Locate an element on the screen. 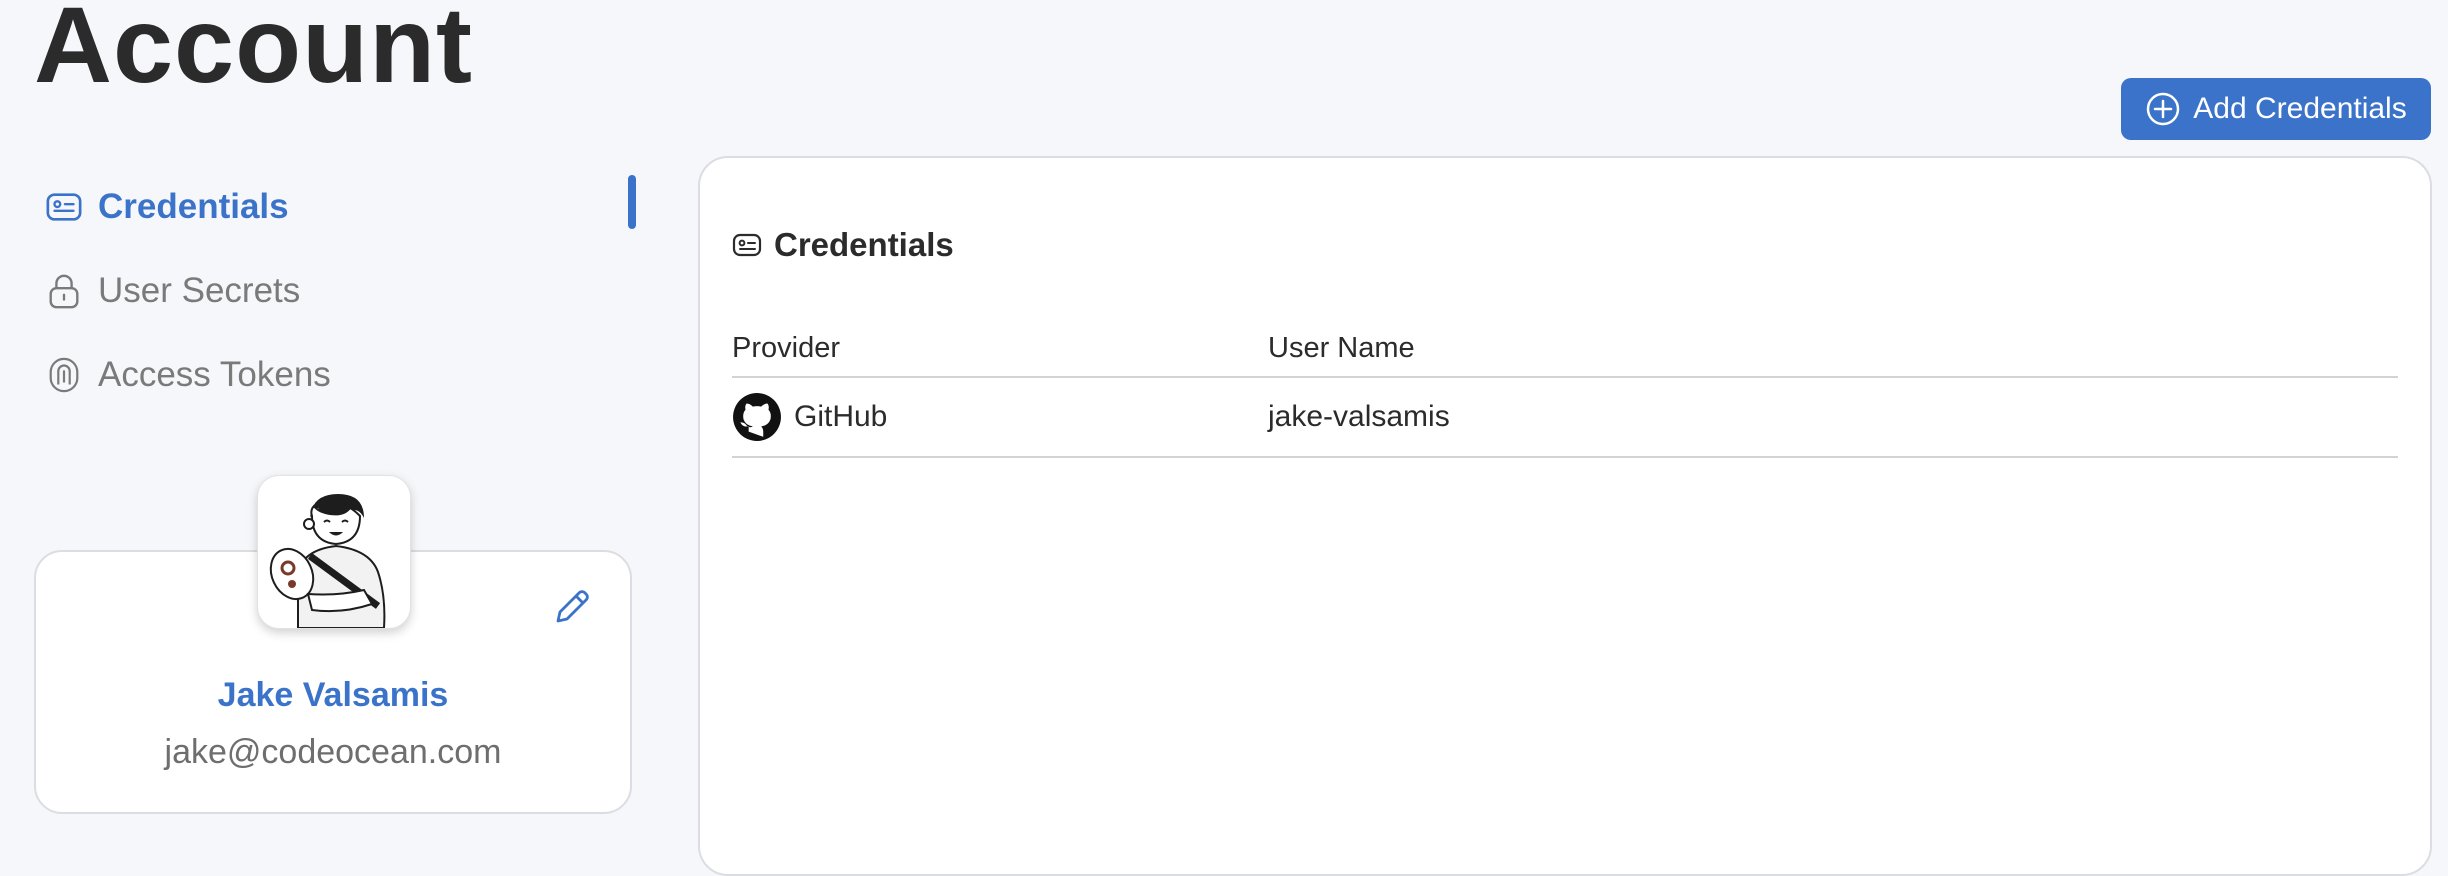 This screenshot has width=2448, height=876. column-header-provider: Provider is located at coordinates (786, 347).